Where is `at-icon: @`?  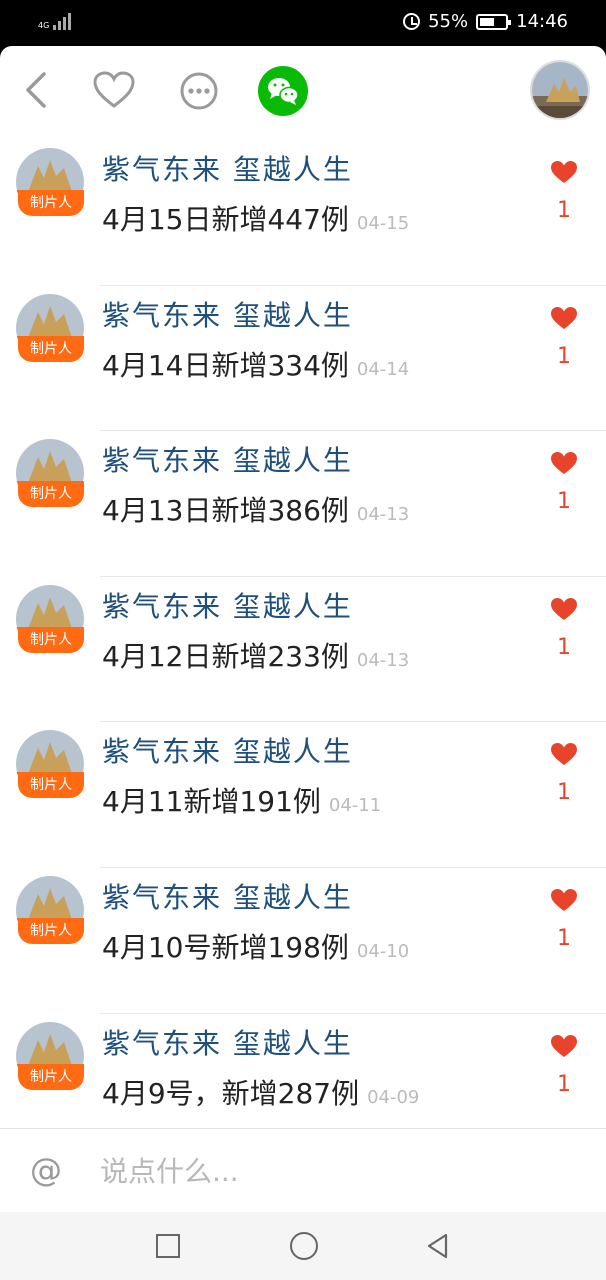 at-icon: @ is located at coordinates (46, 1170).